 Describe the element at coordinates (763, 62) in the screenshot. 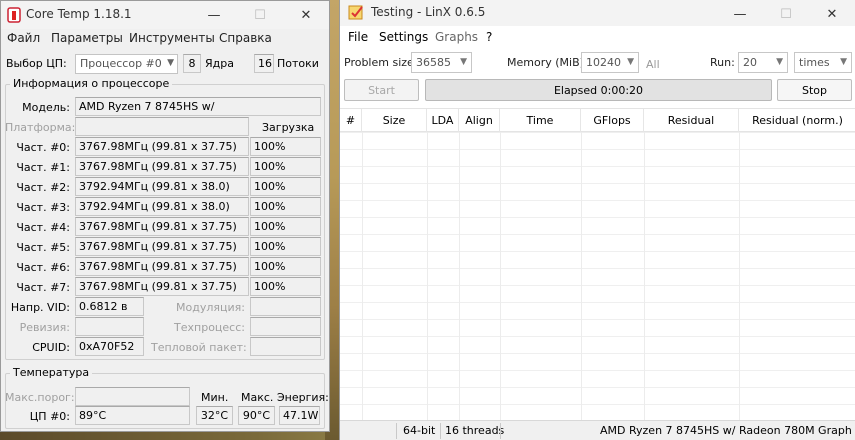

I see `run-count-input: 20 ▼` at that location.